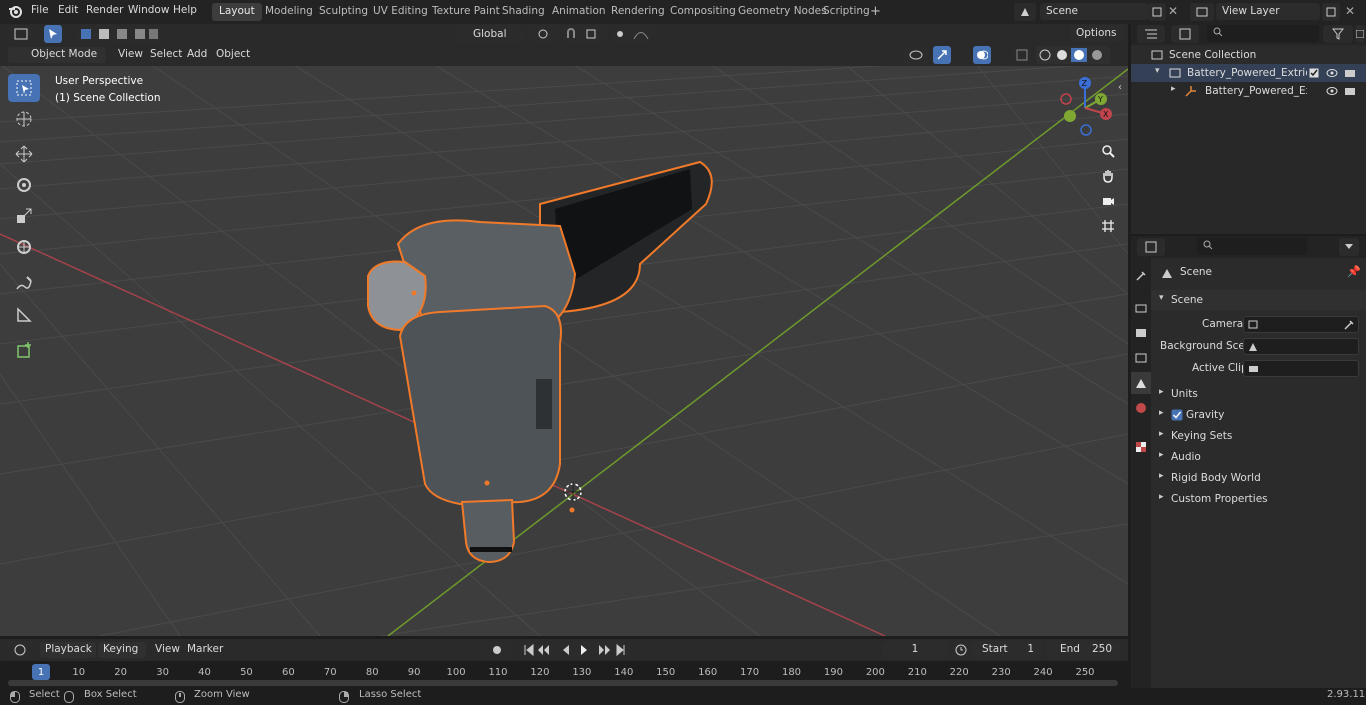 This screenshot has width=1366, height=705. Describe the element at coordinates (1120, 87) in the screenshot. I see `sidebar-toggle-icon: ‹` at that location.